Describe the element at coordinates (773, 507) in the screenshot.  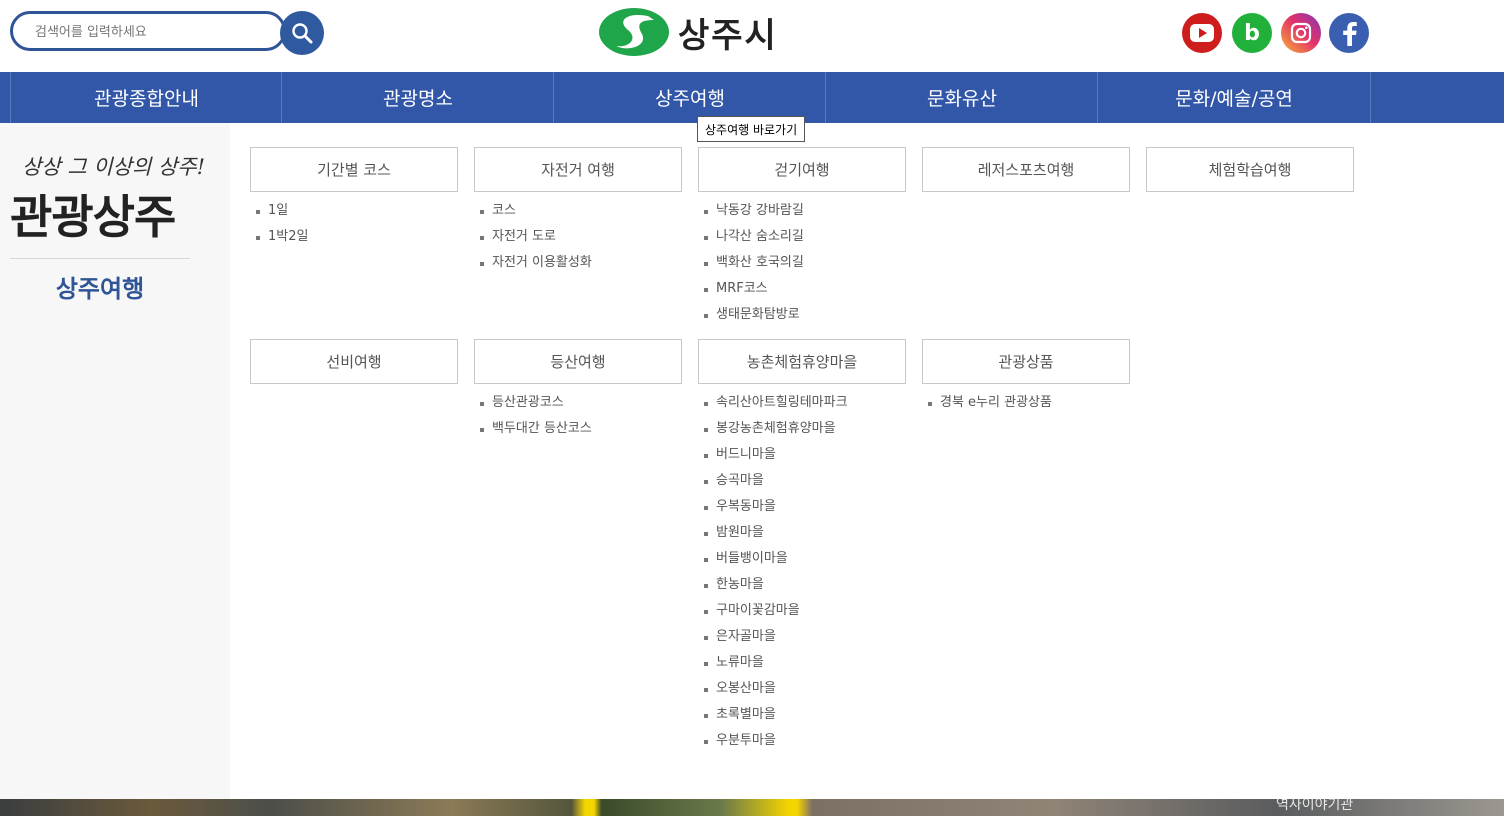
I see `submenu-item: 우복동마을` at that location.